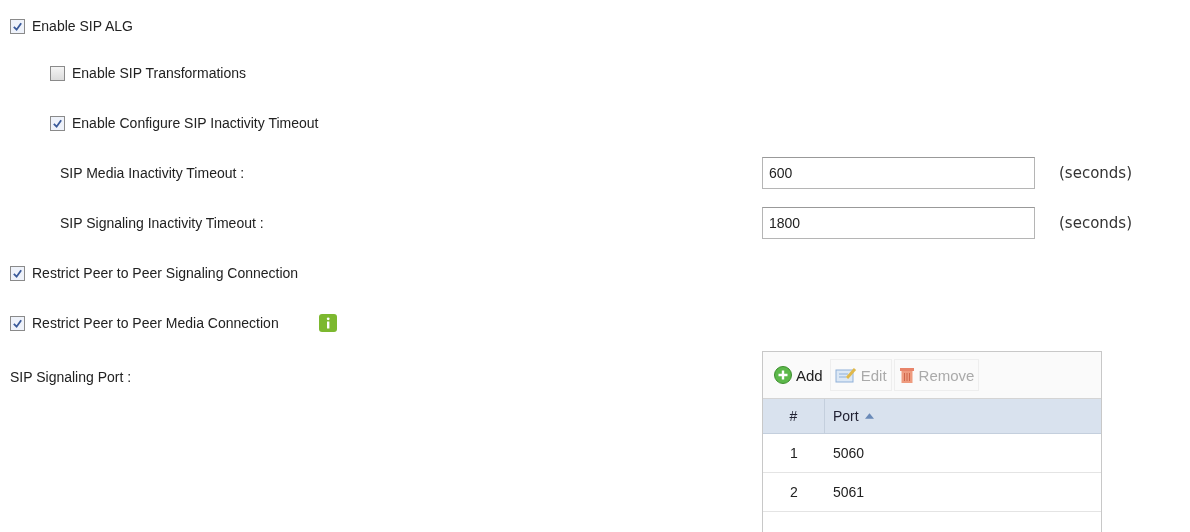 This screenshot has height=532, width=1190. I want to click on pencil-icon, so click(845, 375).